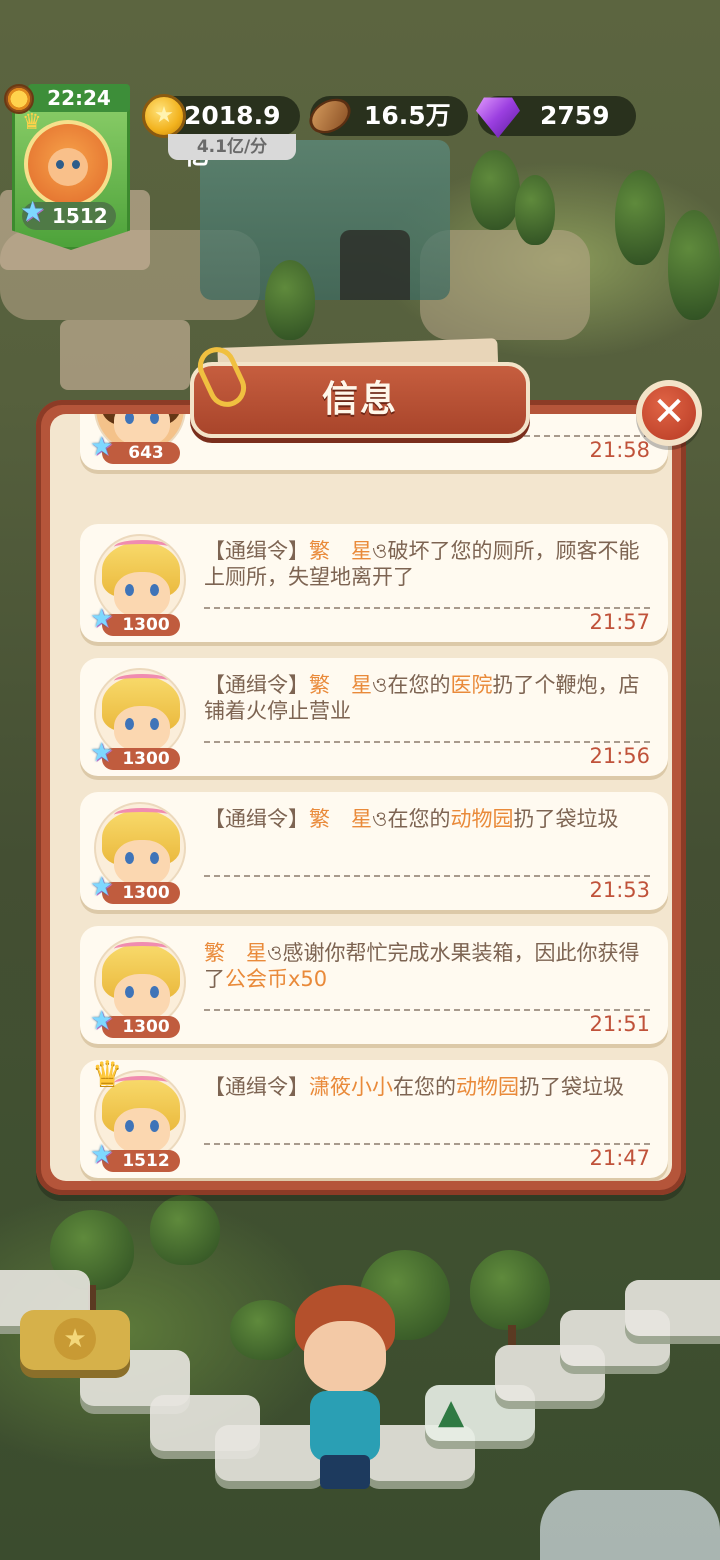  I want to click on house, so click(125, 355).